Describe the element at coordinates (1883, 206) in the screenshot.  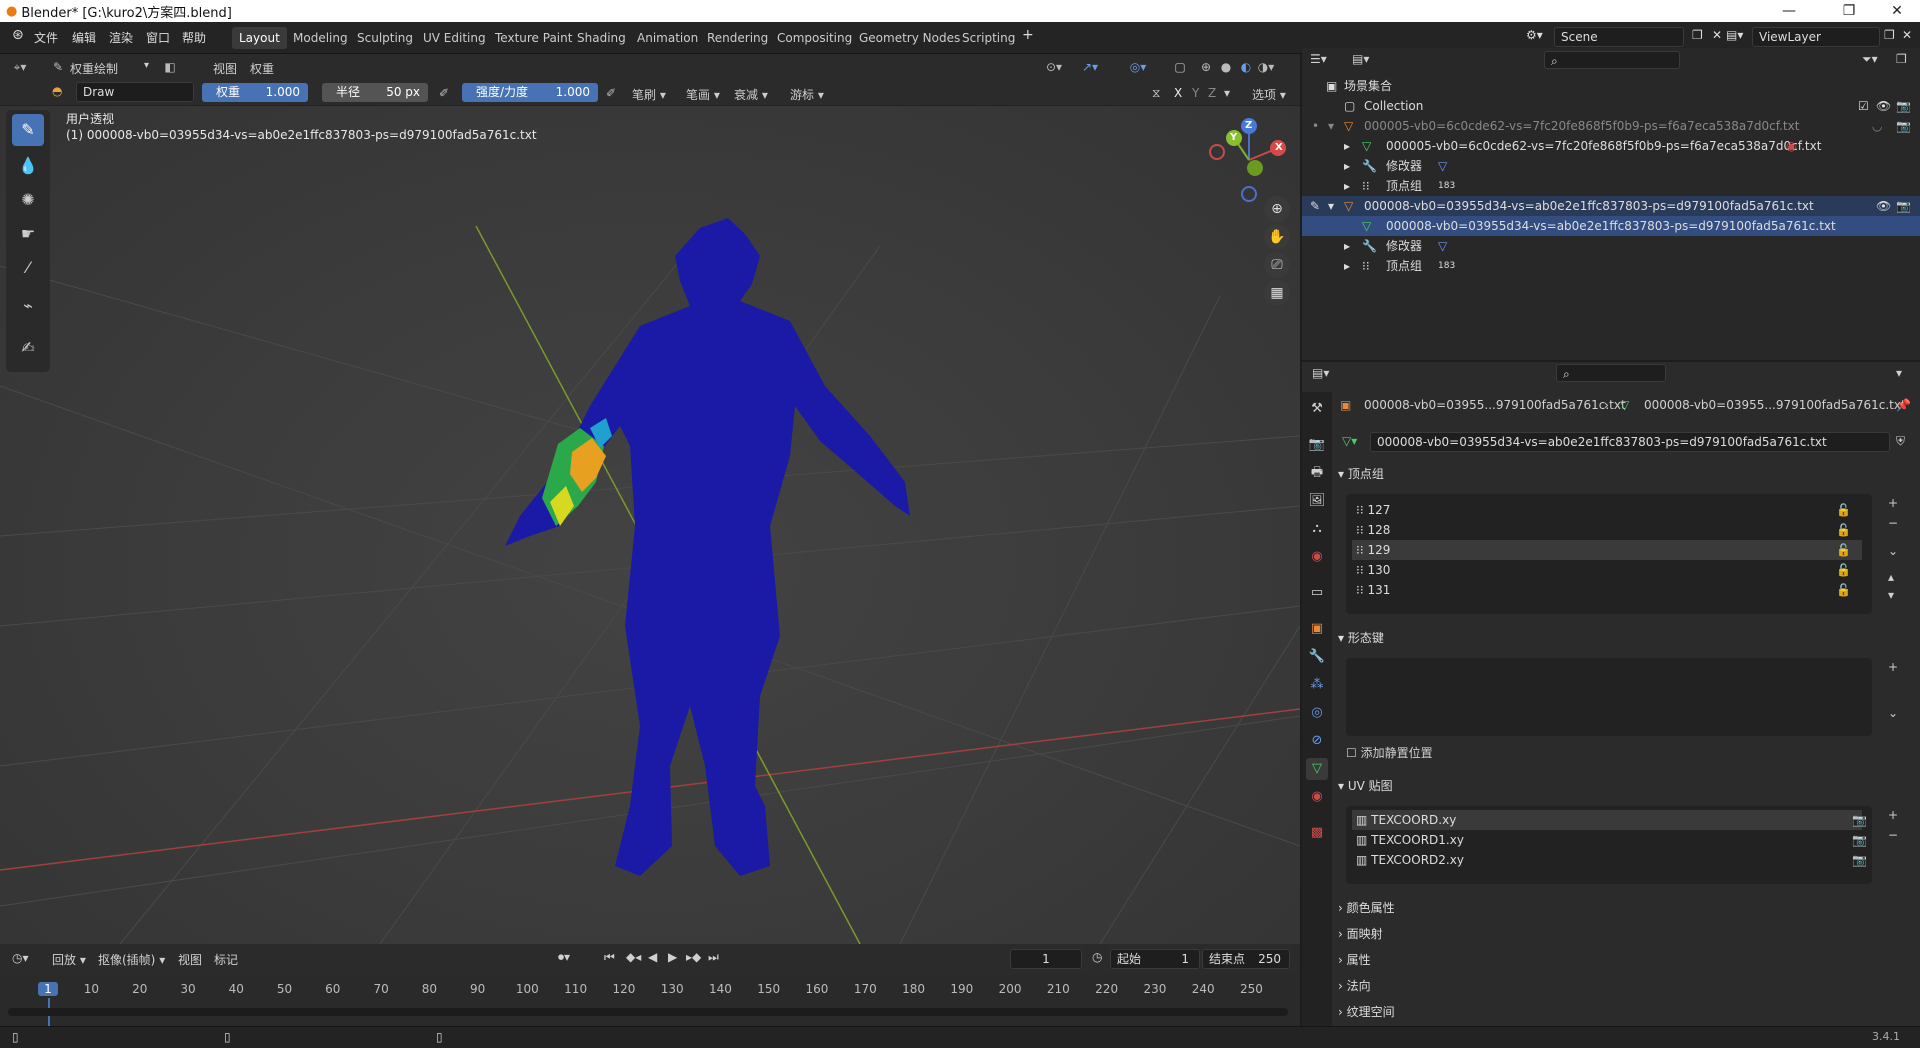
I see `object-visibility-icon: 👁` at that location.